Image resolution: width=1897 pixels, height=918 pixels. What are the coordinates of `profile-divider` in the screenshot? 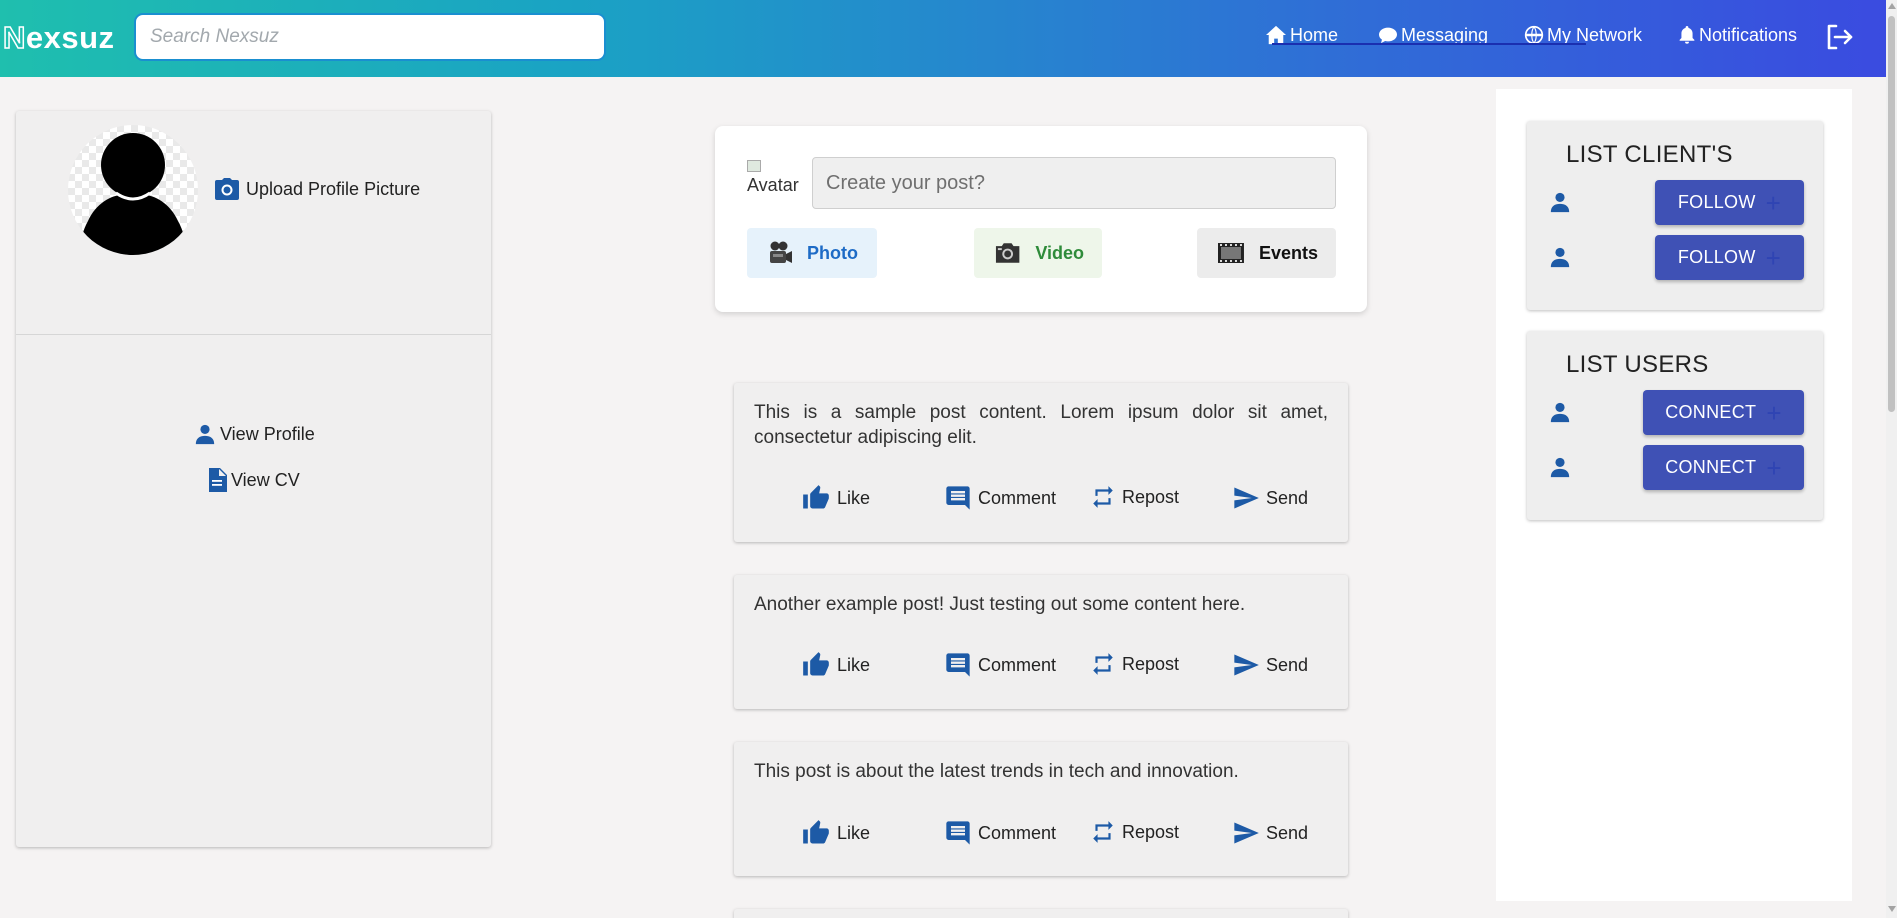 It's located at (253, 334).